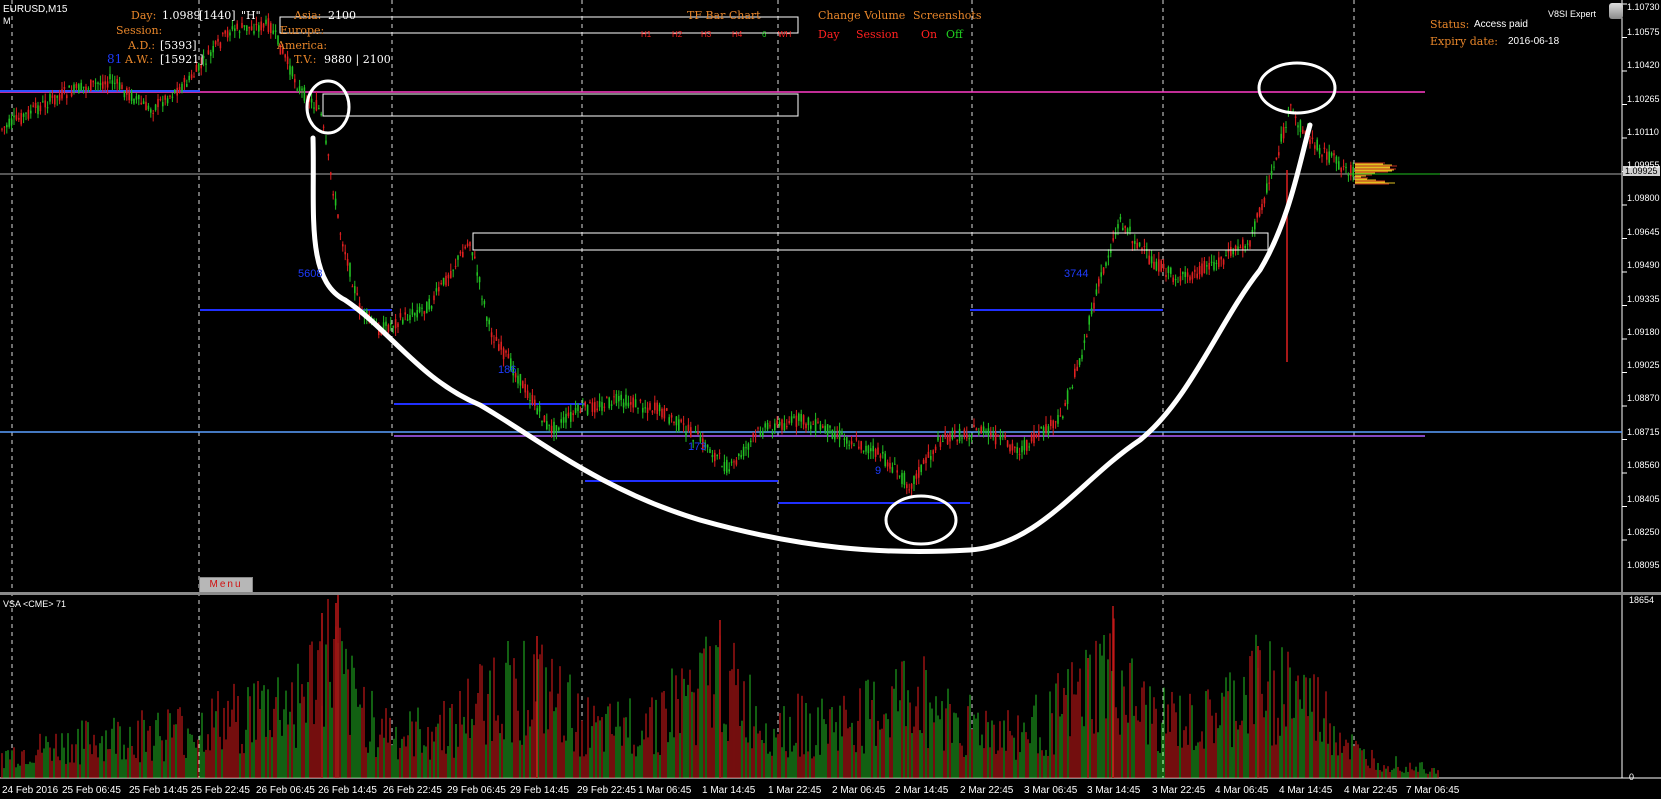 The width and height of the screenshot is (1661, 799). I want to click on mode-label: M, so click(7, 21).